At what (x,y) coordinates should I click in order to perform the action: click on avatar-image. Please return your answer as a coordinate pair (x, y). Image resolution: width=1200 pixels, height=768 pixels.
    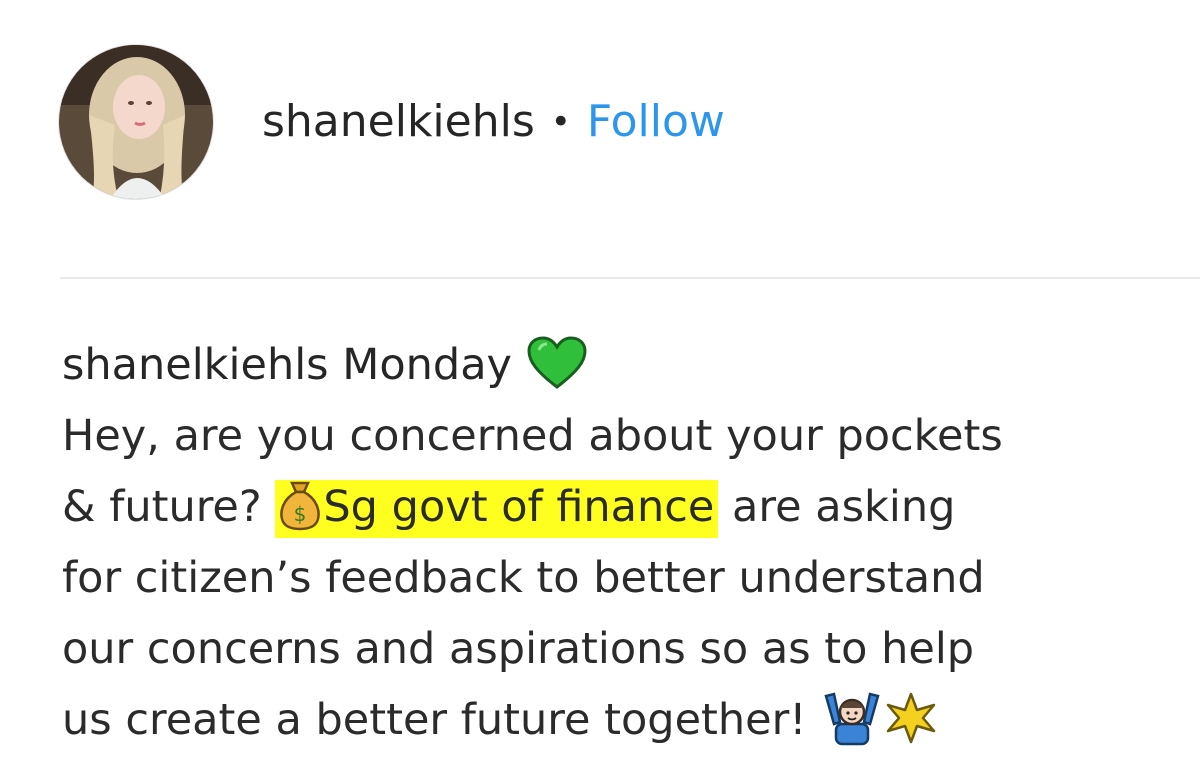
    Looking at the image, I should click on (136, 122).